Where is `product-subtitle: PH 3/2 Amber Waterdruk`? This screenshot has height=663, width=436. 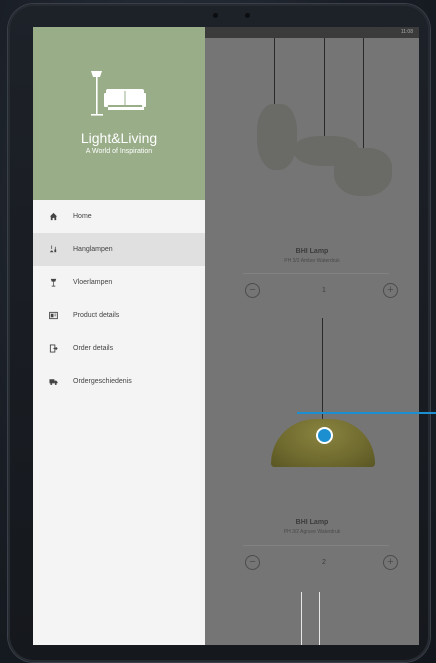 product-subtitle: PH 3/2 Amber Waterdruk is located at coordinates (312, 261).